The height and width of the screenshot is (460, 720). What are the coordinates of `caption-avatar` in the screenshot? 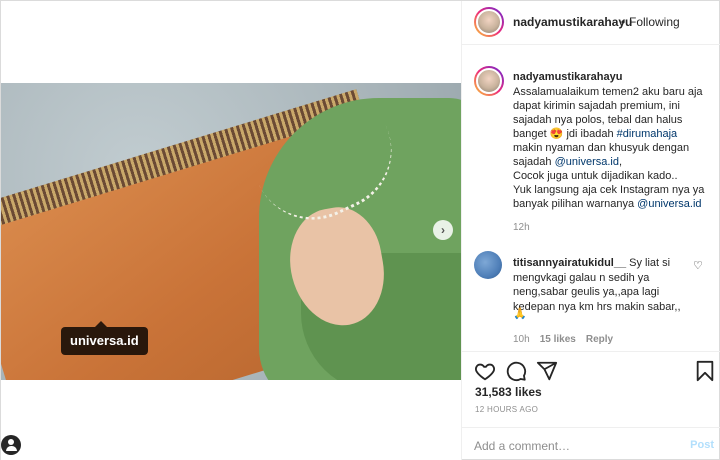 It's located at (489, 81).